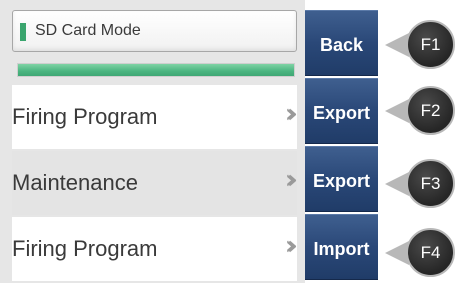 The width and height of the screenshot is (456, 283). Describe the element at coordinates (154, 31) in the screenshot. I see `title-bar: SD Card Mode` at that location.